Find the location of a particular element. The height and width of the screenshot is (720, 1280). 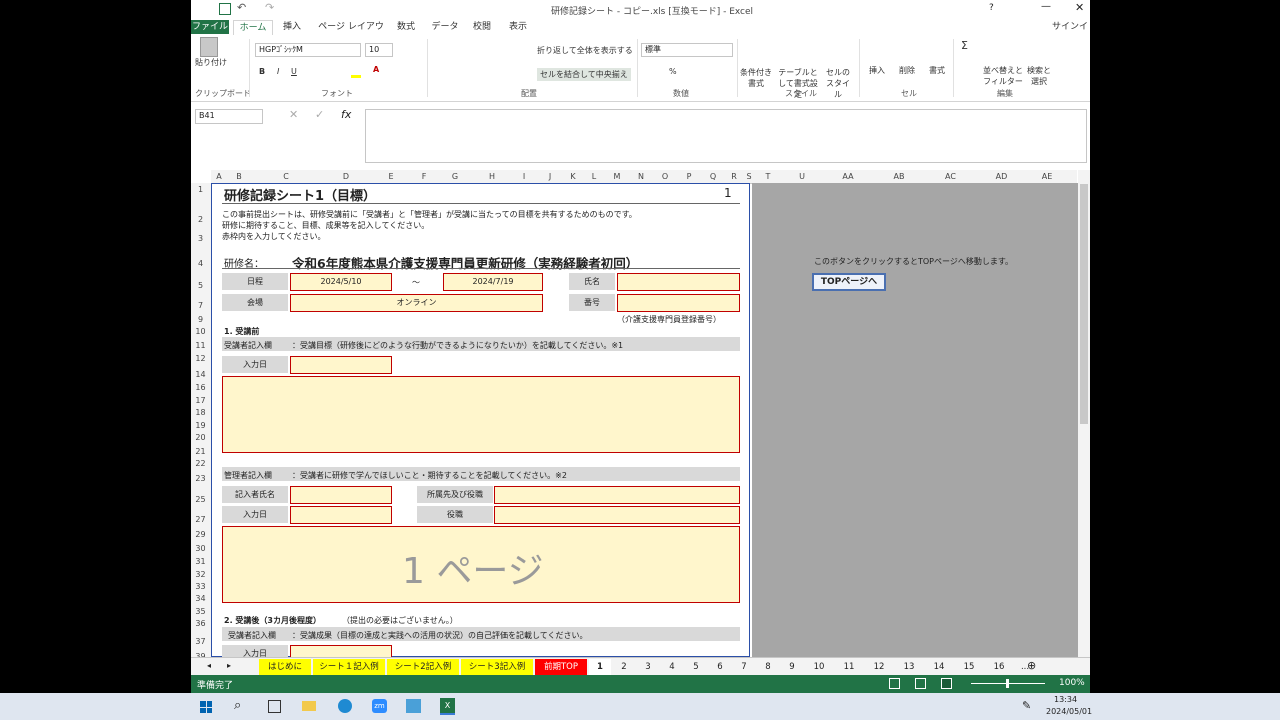

row-header-2: 2 is located at coordinates (200, 219).